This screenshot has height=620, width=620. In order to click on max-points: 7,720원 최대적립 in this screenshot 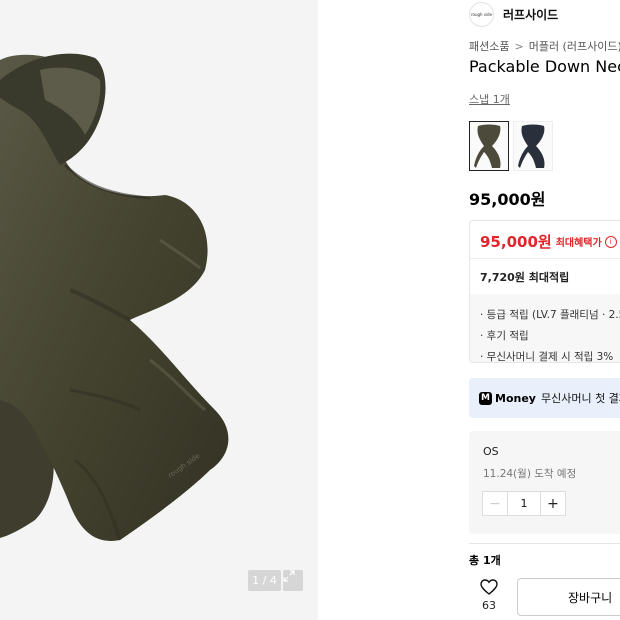, I will do `click(525, 277)`.